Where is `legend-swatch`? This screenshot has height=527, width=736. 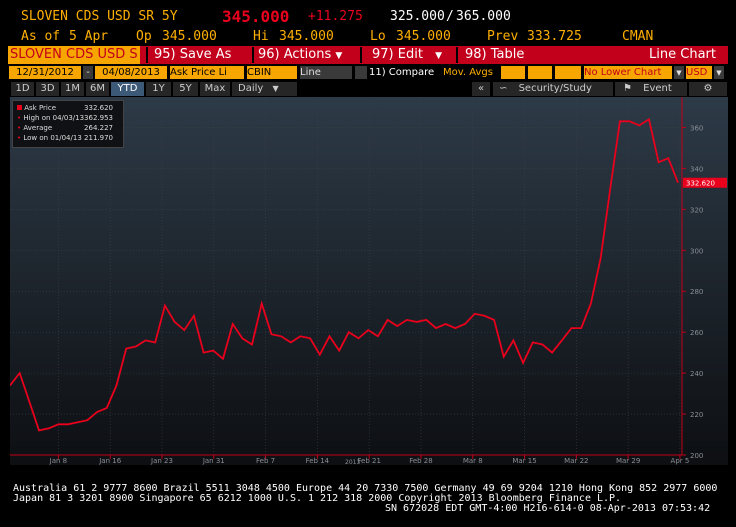 legend-swatch is located at coordinates (19, 107).